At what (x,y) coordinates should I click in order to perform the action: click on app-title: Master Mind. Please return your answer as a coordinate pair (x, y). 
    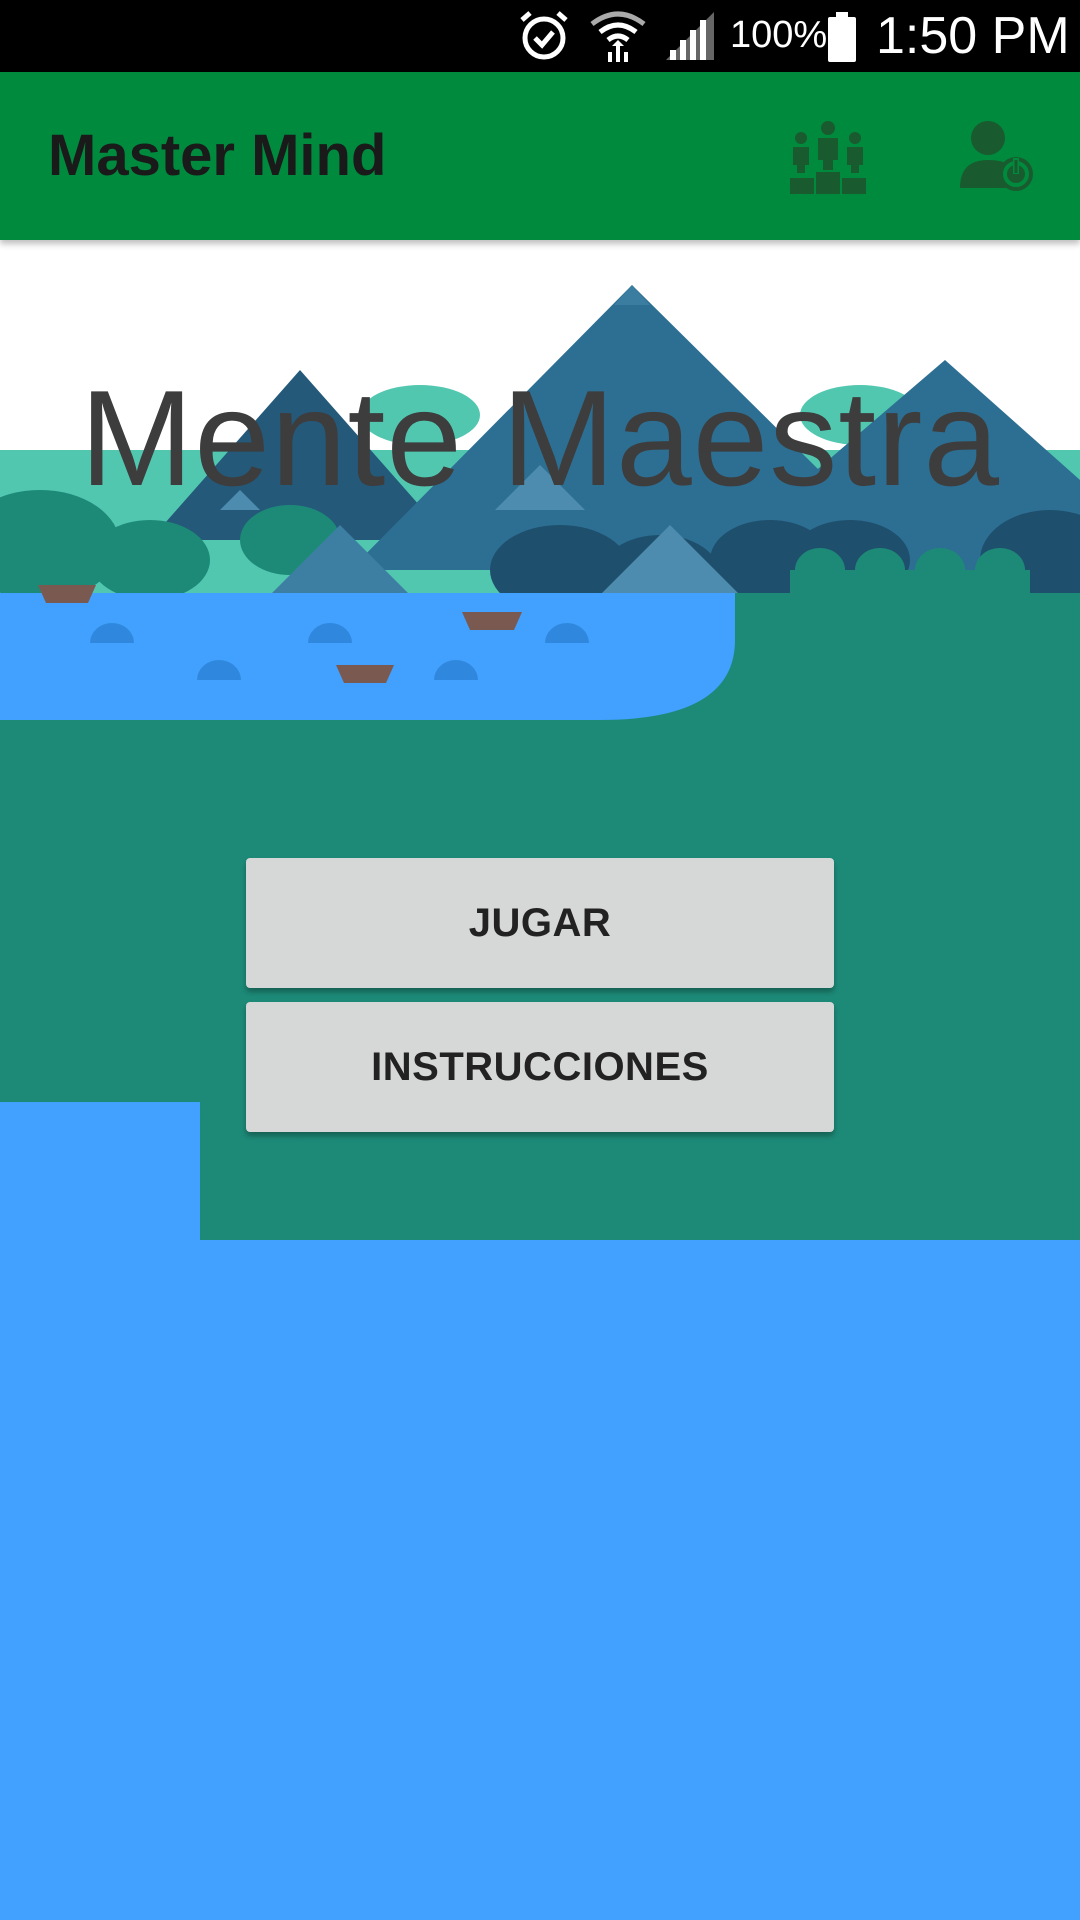
    Looking at the image, I should click on (217, 155).